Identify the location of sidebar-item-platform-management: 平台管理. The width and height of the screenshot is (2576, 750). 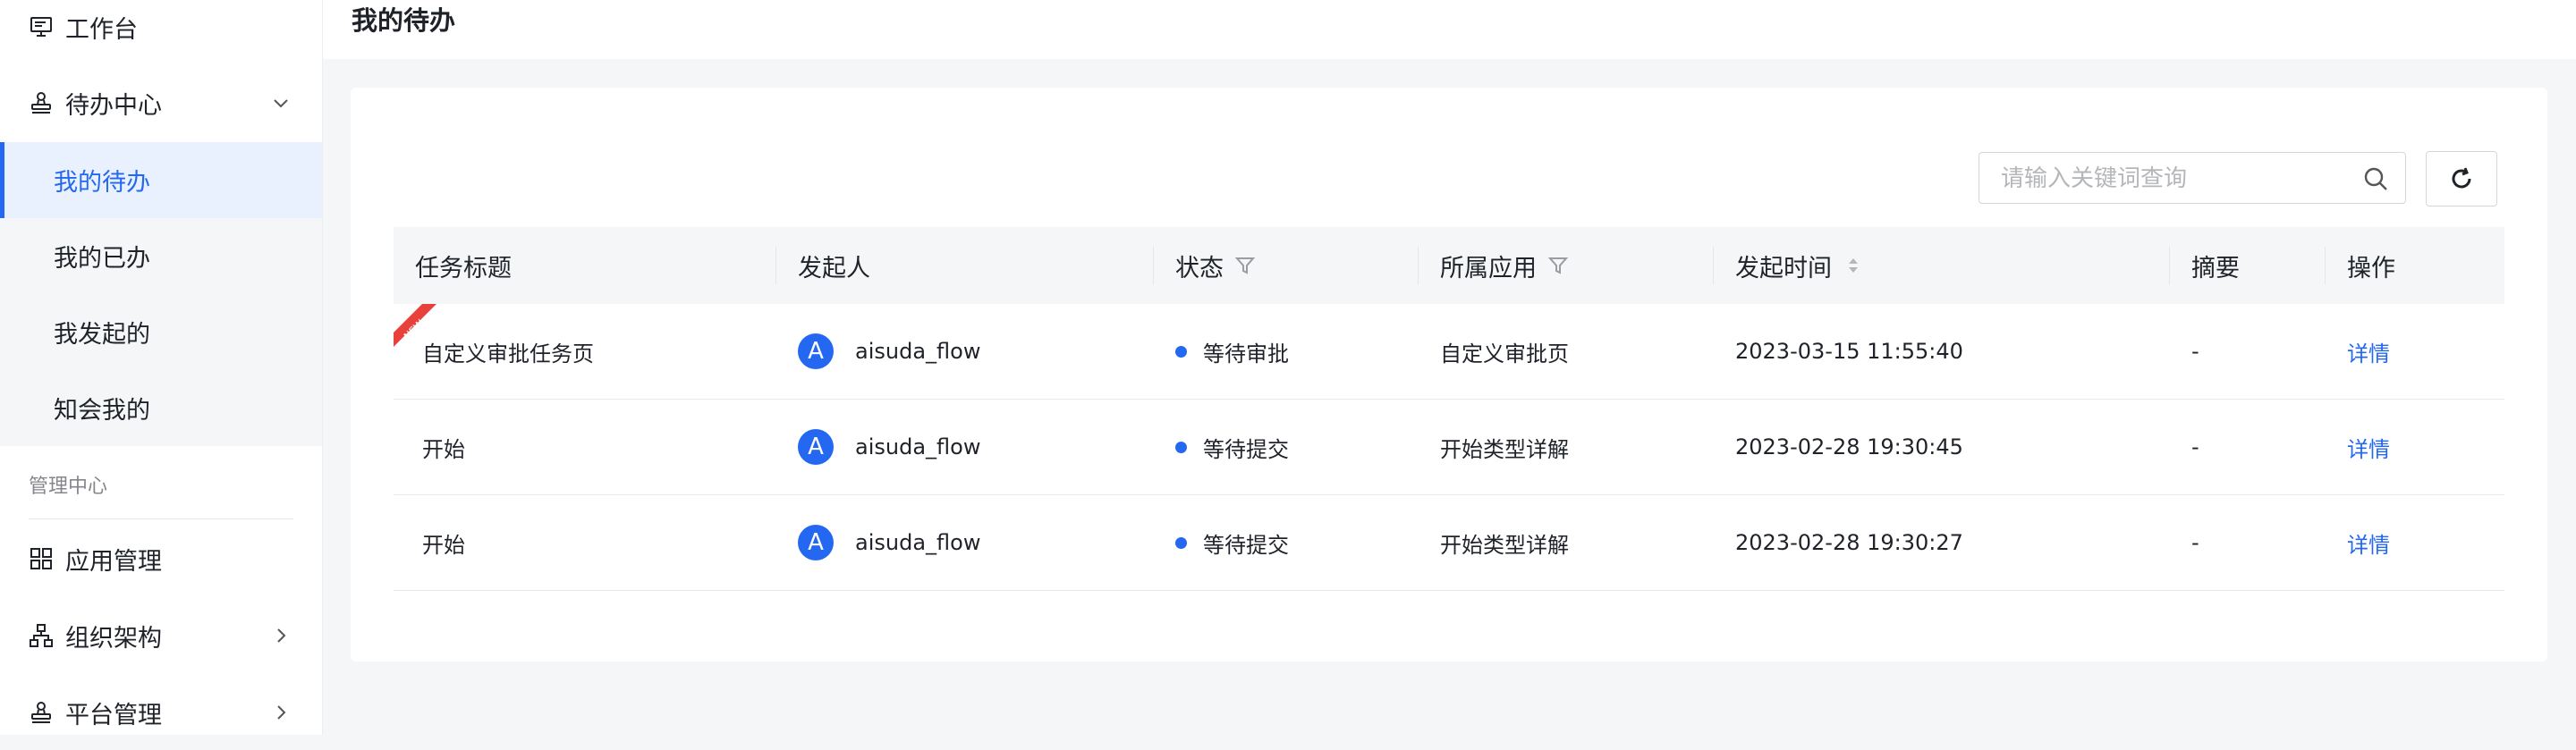
(161, 712).